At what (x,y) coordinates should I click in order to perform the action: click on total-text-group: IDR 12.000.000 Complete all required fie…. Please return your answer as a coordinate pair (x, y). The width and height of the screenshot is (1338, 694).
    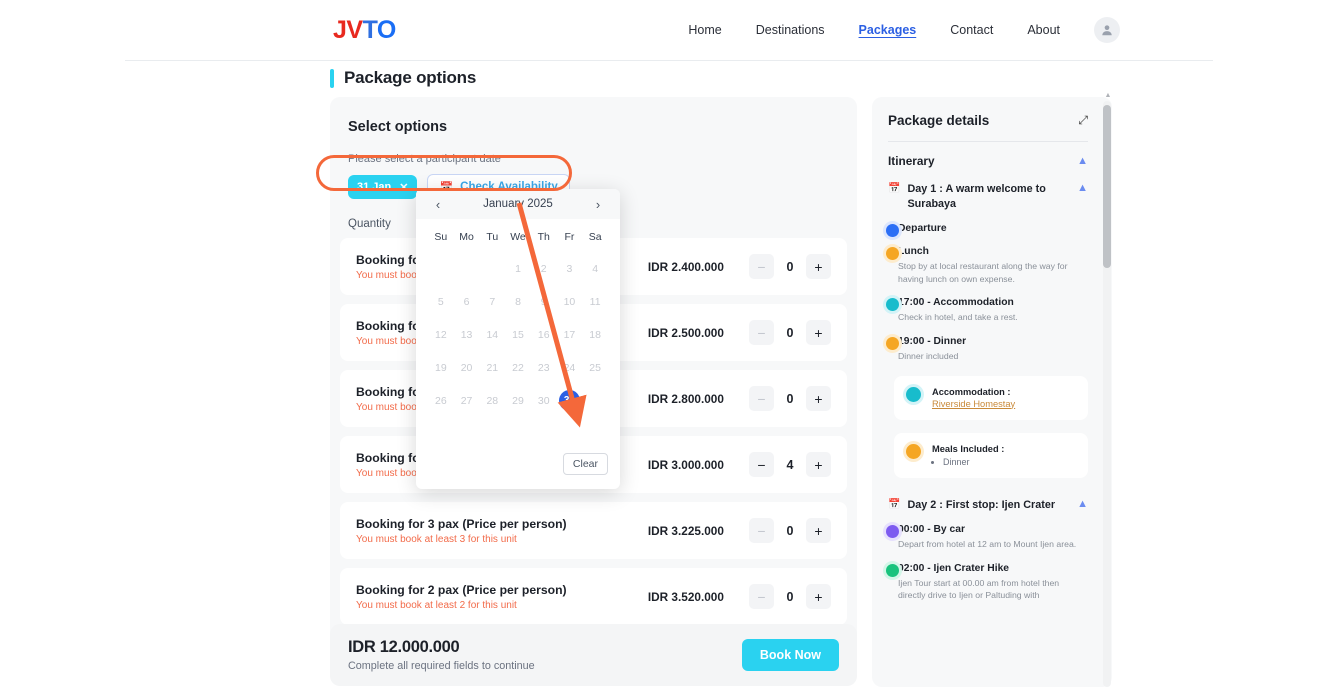
    Looking at the image, I should click on (441, 655).